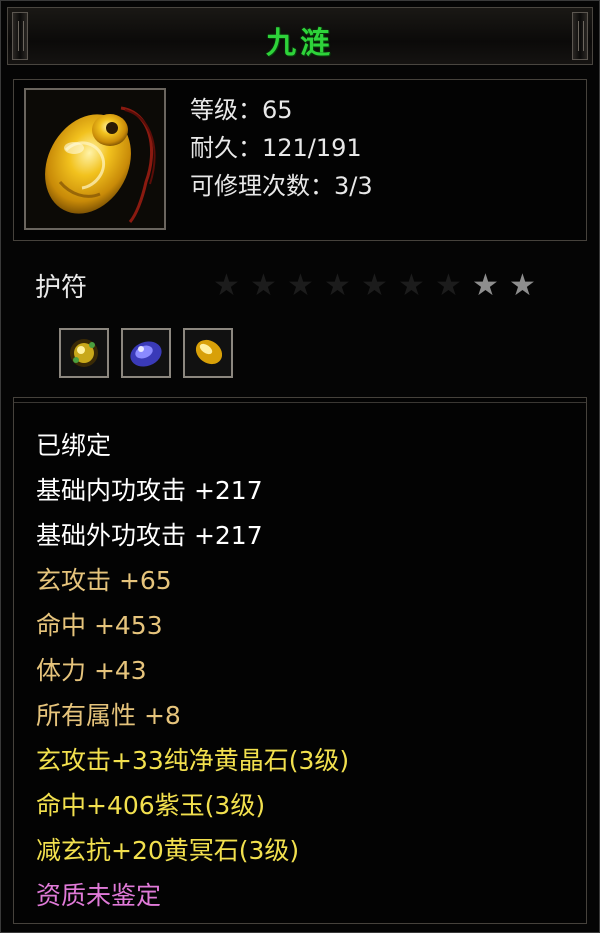 The width and height of the screenshot is (600, 933). Describe the element at coordinates (99, 895) in the screenshot. I see `attribute-line: 资质未鉴定` at that location.